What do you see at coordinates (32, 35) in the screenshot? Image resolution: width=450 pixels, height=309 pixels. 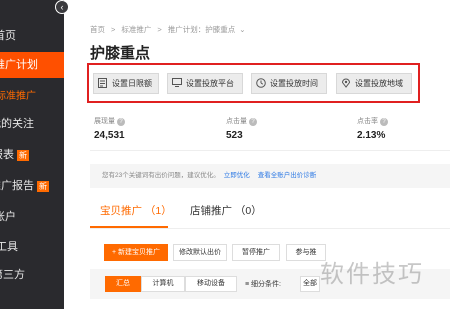 I see `sidebar-item-home: 首页` at bounding box center [32, 35].